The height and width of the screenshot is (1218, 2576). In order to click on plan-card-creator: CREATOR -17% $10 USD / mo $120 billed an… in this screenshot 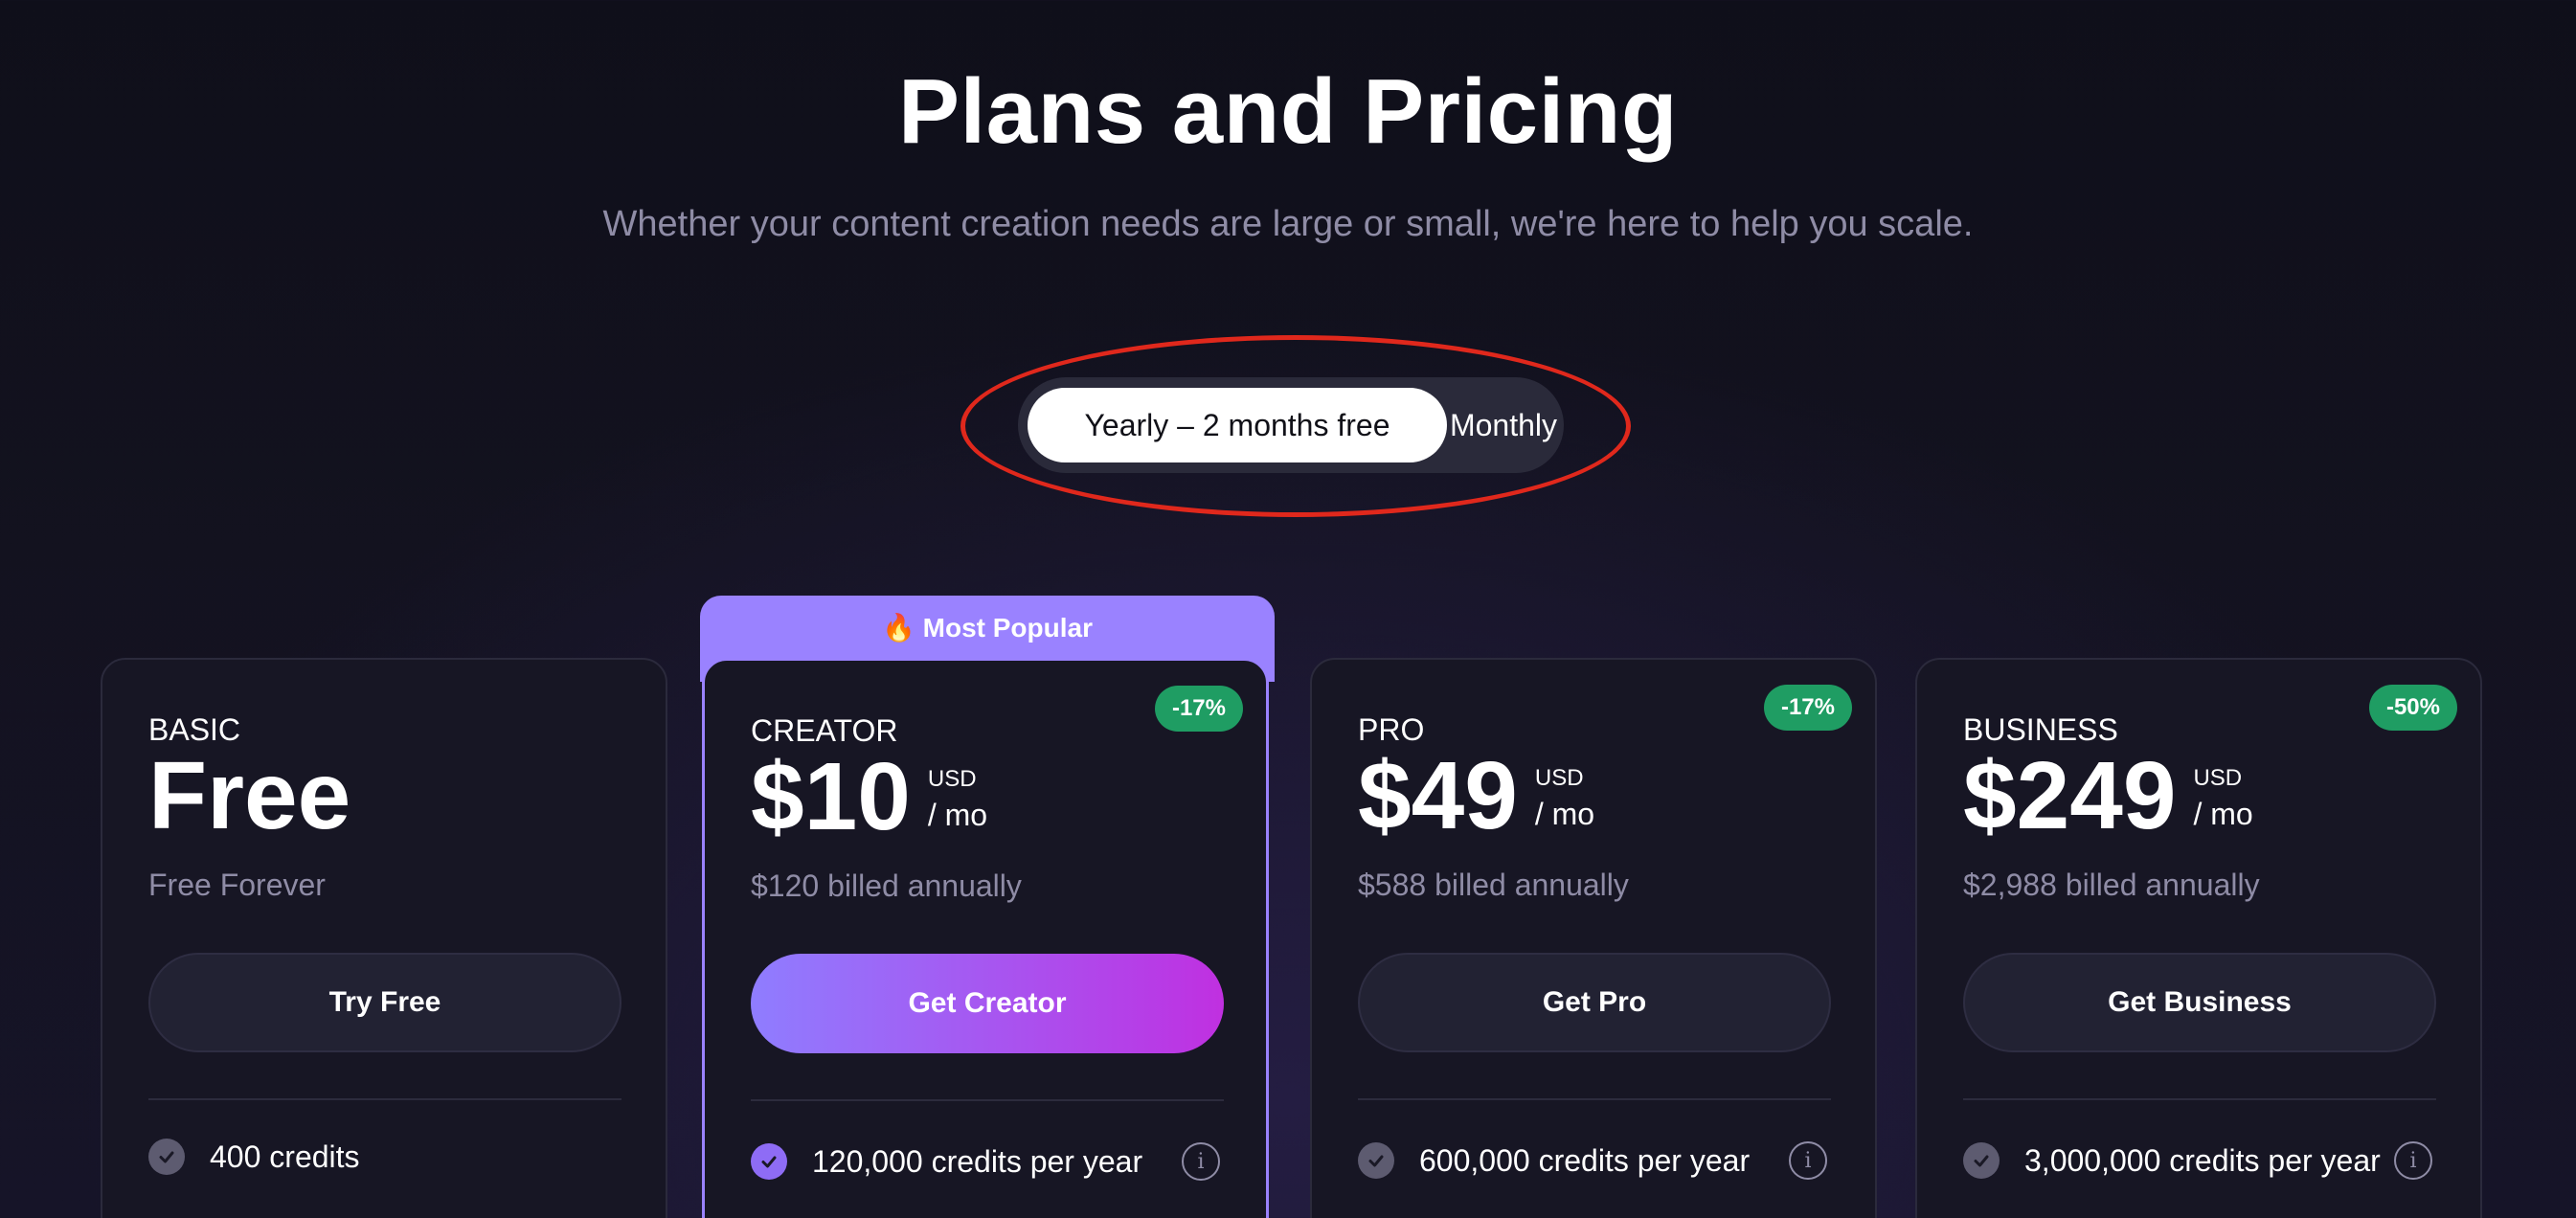, I will do `click(986, 938)`.